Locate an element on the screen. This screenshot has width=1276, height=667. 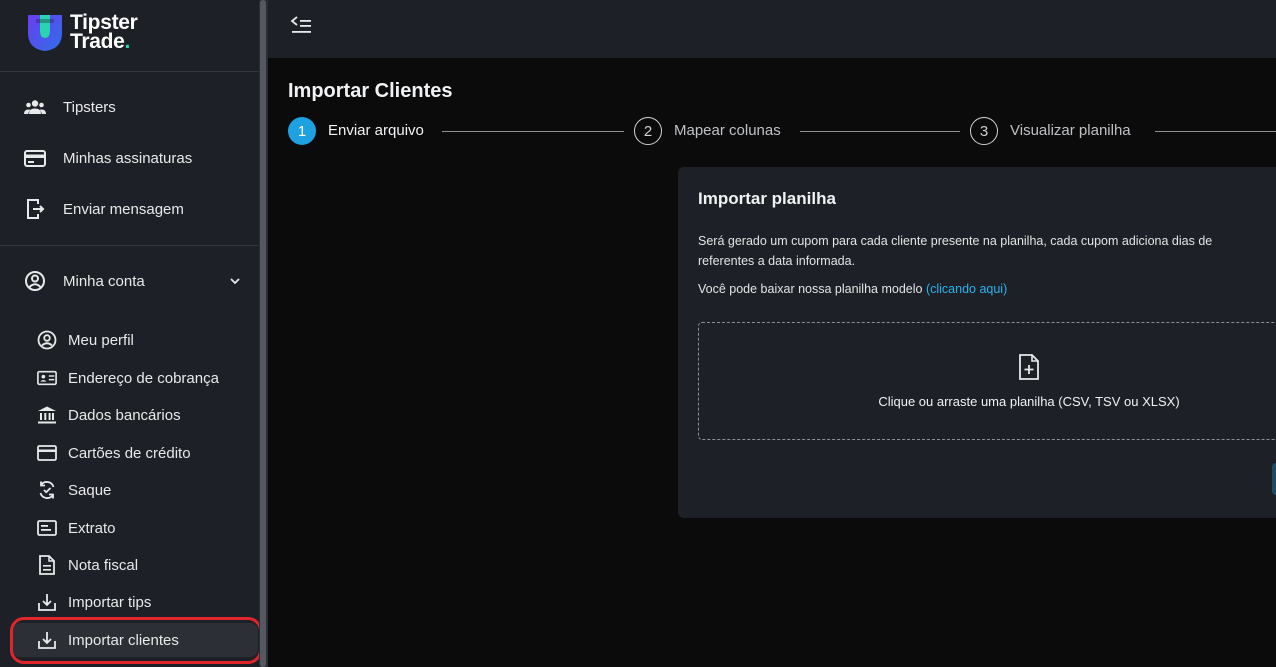
id-card-icon is located at coordinates (47, 378).